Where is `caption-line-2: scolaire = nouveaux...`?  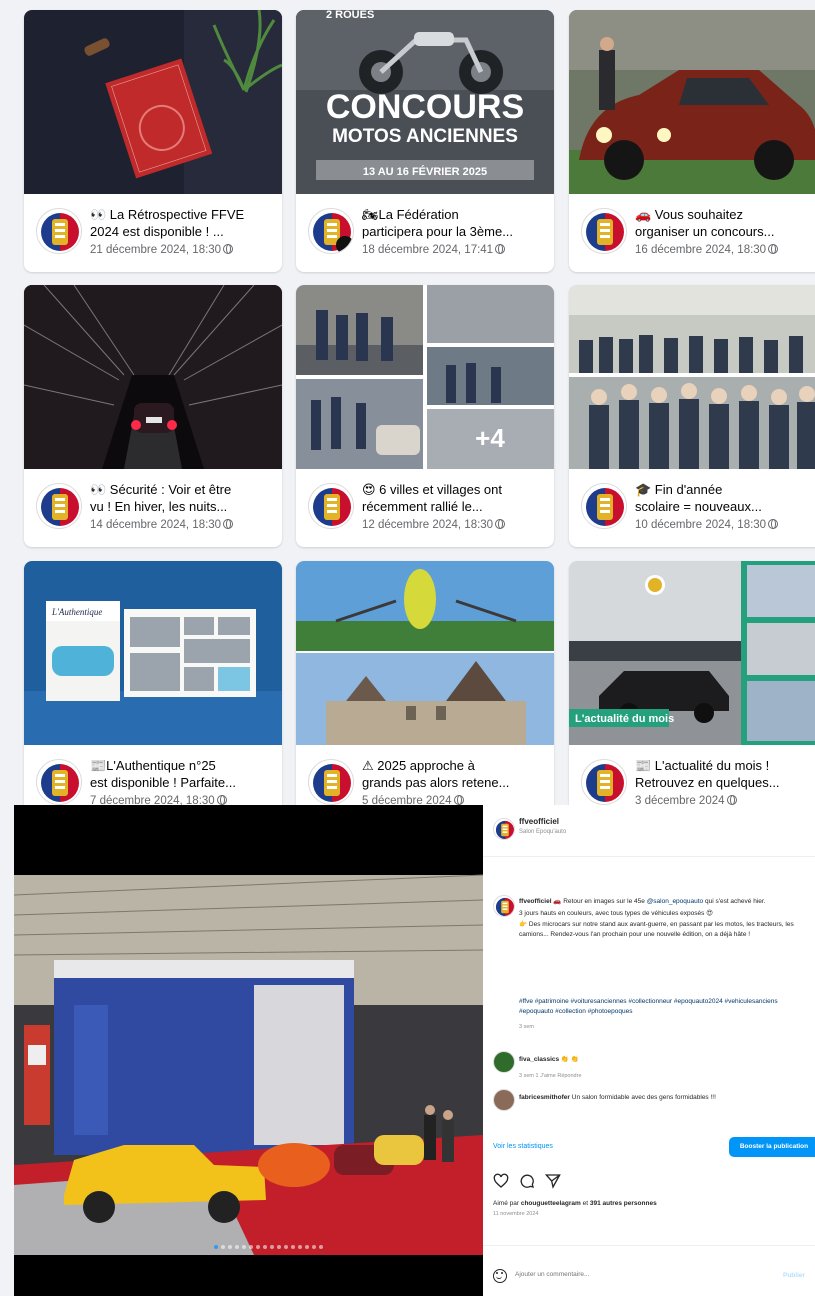 caption-line-2: scolaire = nouveaux... is located at coordinates (698, 506).